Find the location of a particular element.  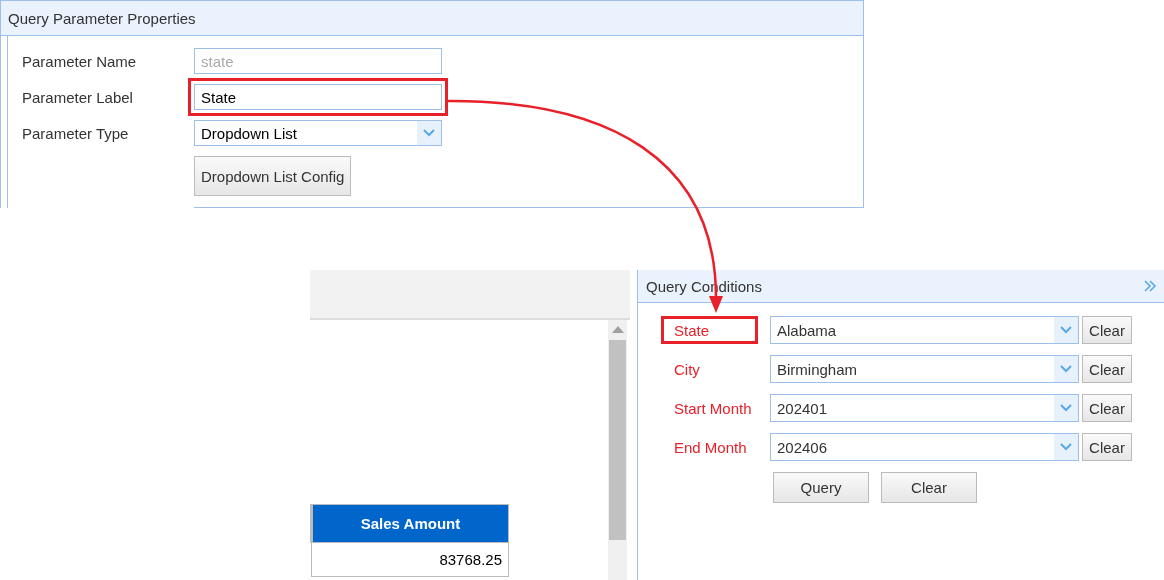

double-chevron-icon is located at coordinates (1150, 286).